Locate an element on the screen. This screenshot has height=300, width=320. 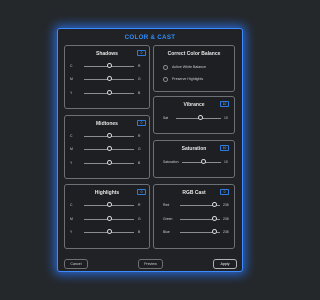
rgb-cast-panel: RGB Cast 0 Red 235 Green 235 Blue 235 is located at coordinates (194, 216).